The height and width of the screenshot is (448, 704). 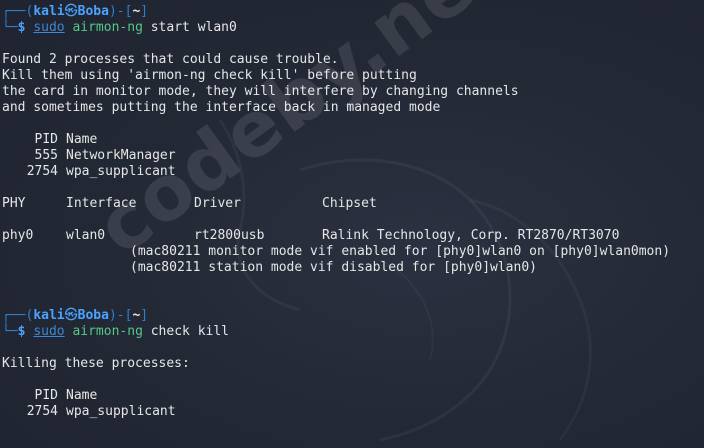 What do you see at coordinates (217, 203) in the screenshot?
I see `driver-header: Driver` at bounding box center [217, 203].